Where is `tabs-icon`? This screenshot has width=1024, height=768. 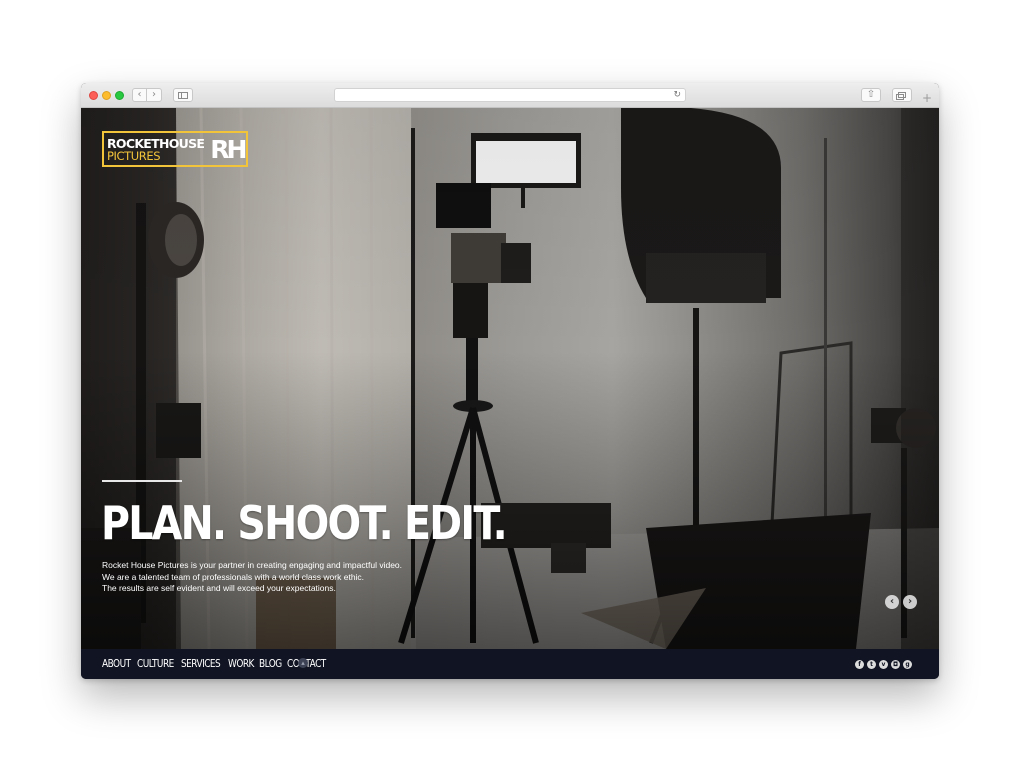
tabs-icon is located at coordinates (901, 96).